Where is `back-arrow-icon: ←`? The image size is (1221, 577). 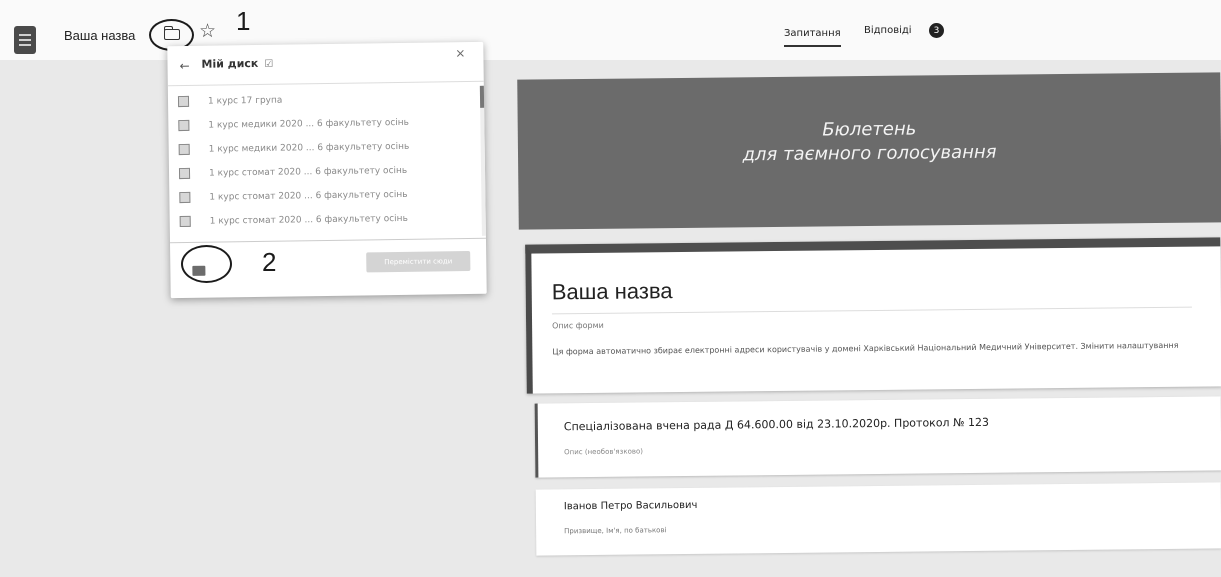 back-arrow-icon: ← is located at coordinates (184, 66).